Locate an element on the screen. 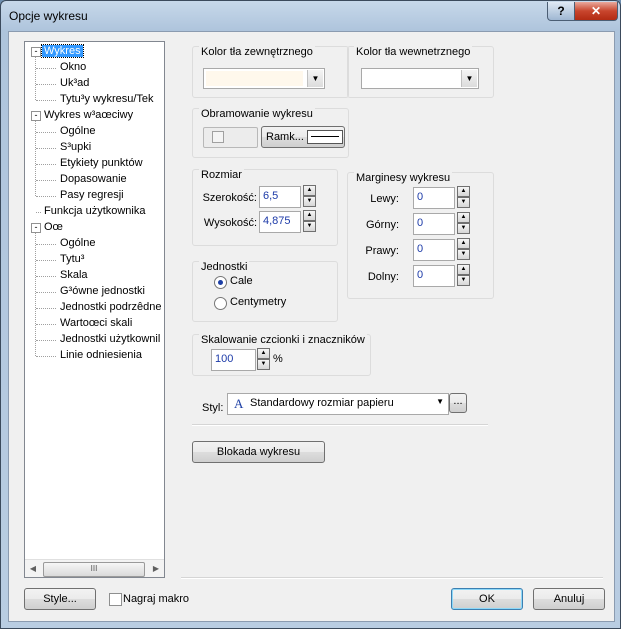 Image resolution: width=621 pixels, height=629 pixels. scroll-left-icon: ◀ is located at coordinates (33, 568).